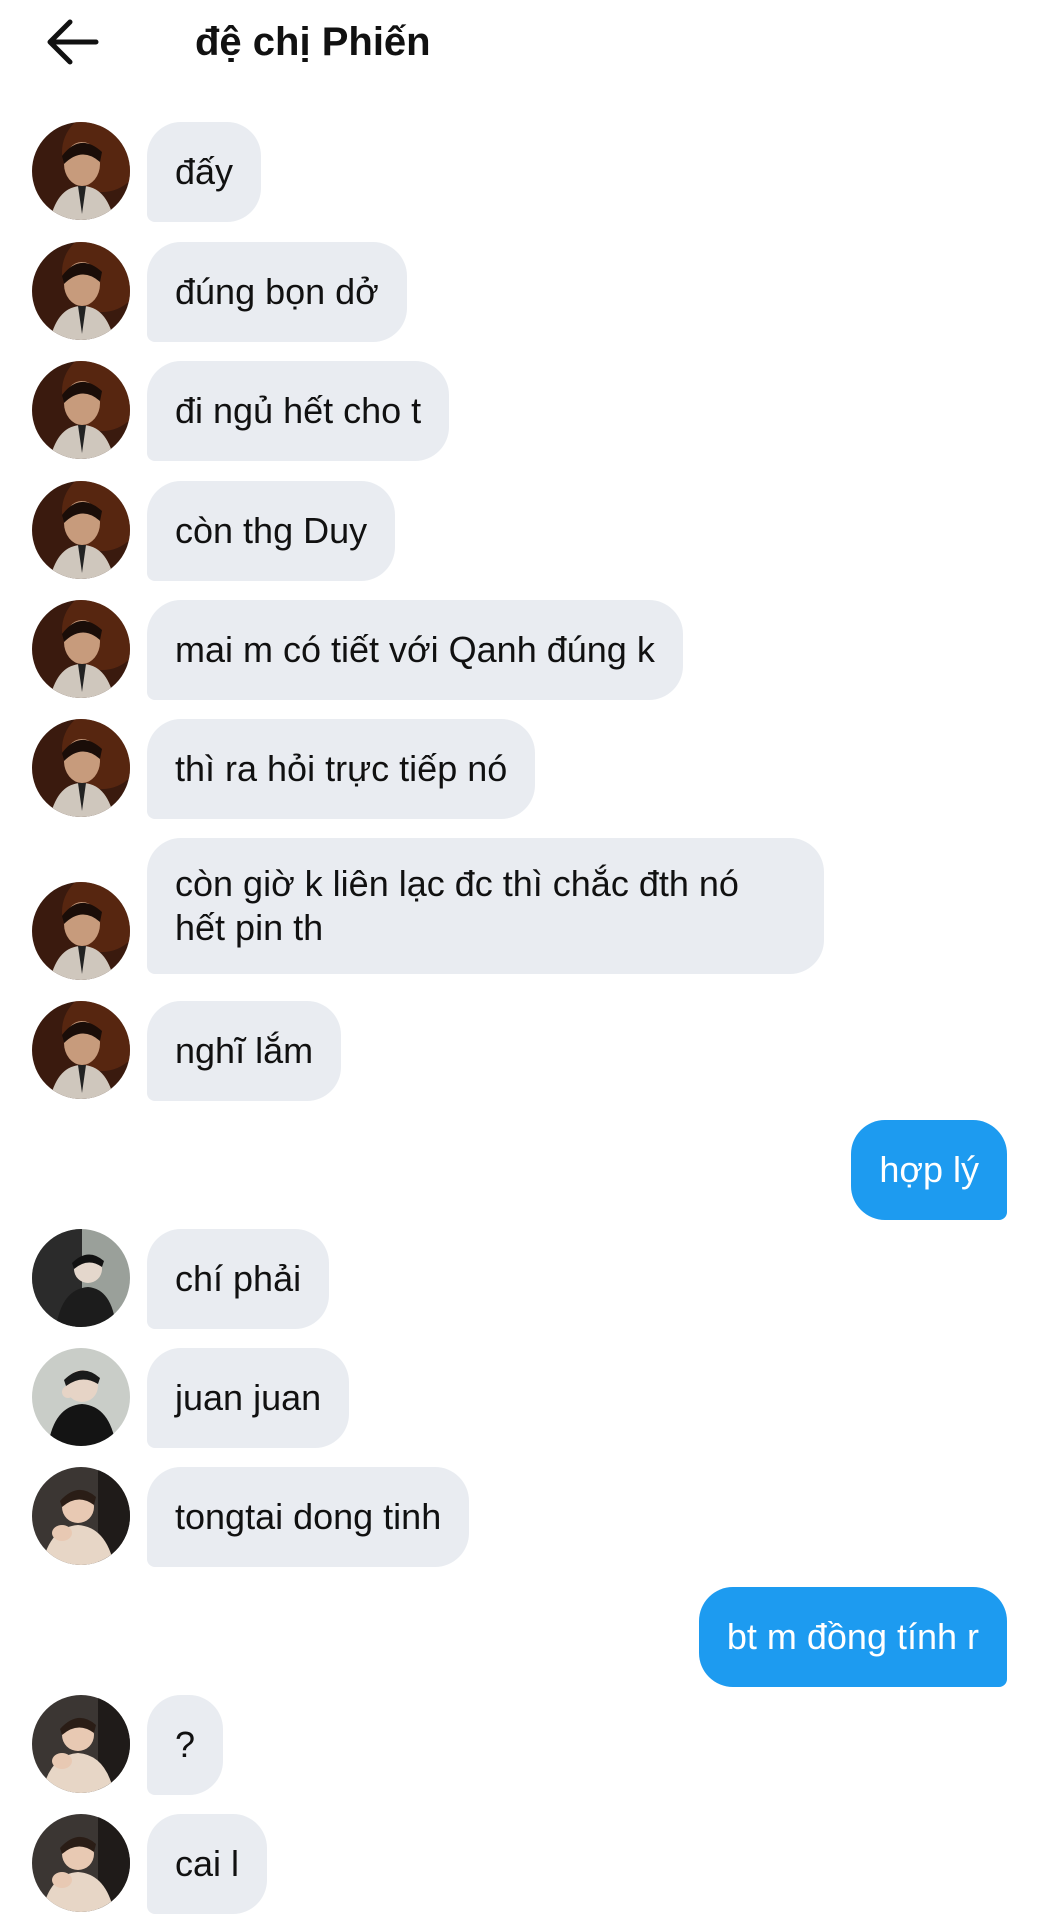 The image size is (1038, 1920). Describe the element at coordinates (271, 531) in the screenshot. I see `message-bubble: còn thg Duy` at that location.